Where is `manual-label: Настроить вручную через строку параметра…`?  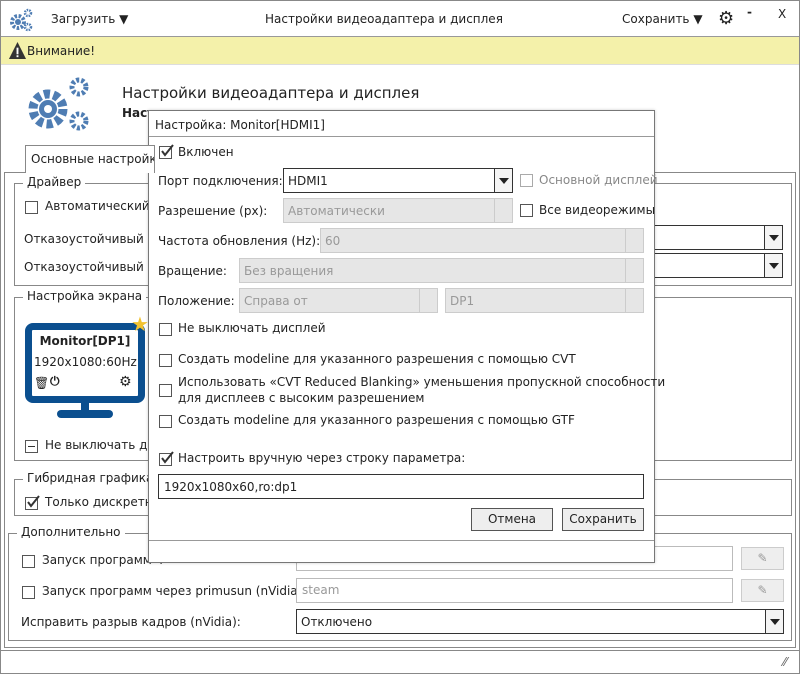 manual-label: Настроить вручную через строку параметра… is located at coordinates (322, 458).